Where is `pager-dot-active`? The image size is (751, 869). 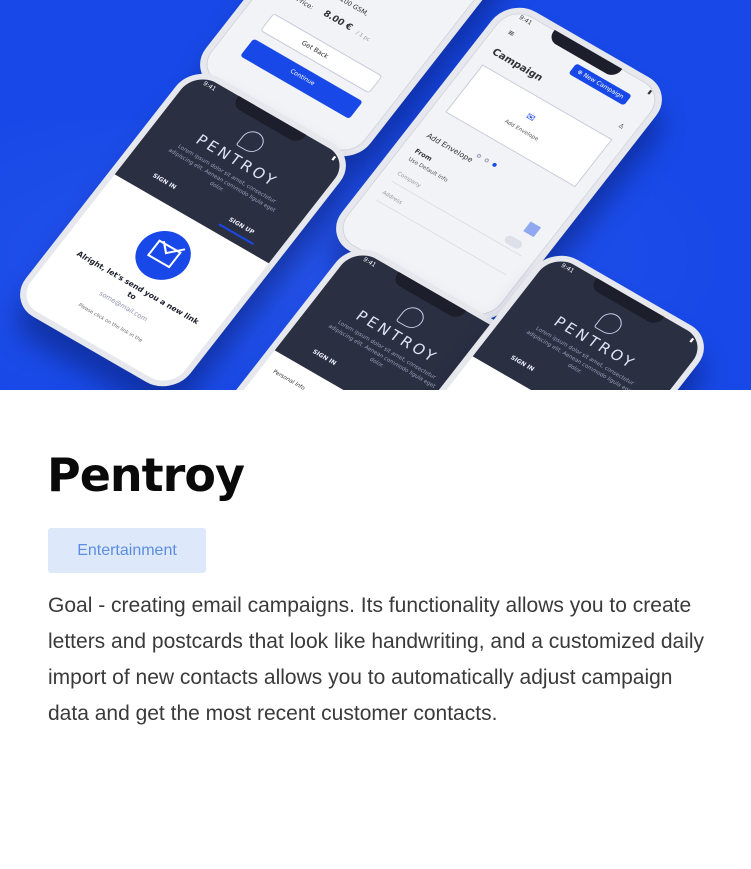 pager-dot-active is located at coordinates (494, 165).